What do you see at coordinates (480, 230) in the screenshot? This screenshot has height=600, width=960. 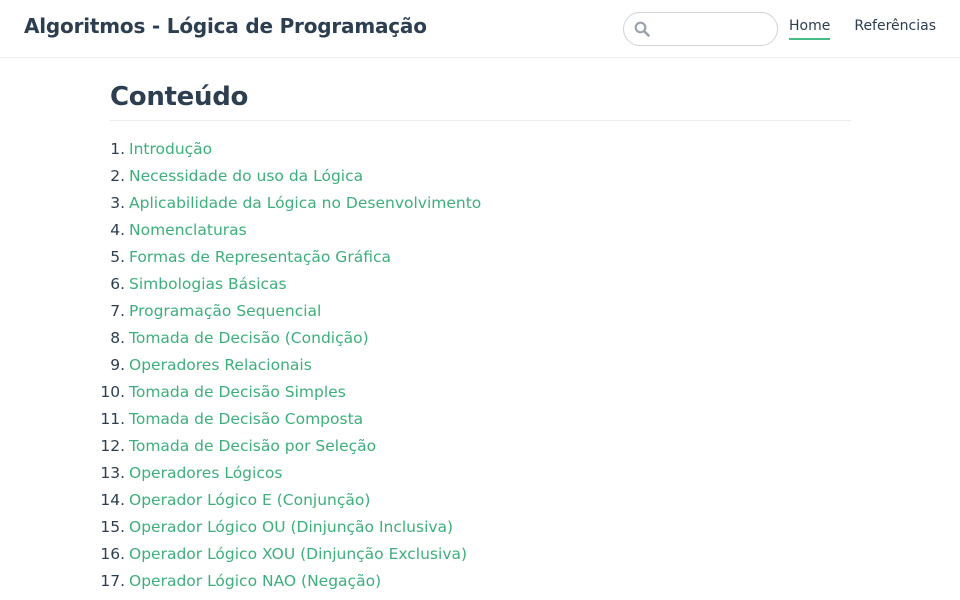 I see `list-item: 4. Nomenclaturas` at bounding box center [480, 230].